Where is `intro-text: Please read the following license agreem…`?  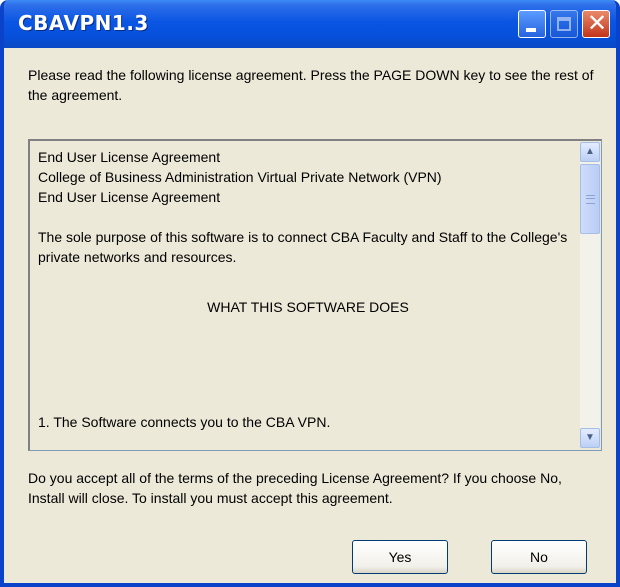 intro-text: Please read the following license agreem… is located at coordinates (311, 85).